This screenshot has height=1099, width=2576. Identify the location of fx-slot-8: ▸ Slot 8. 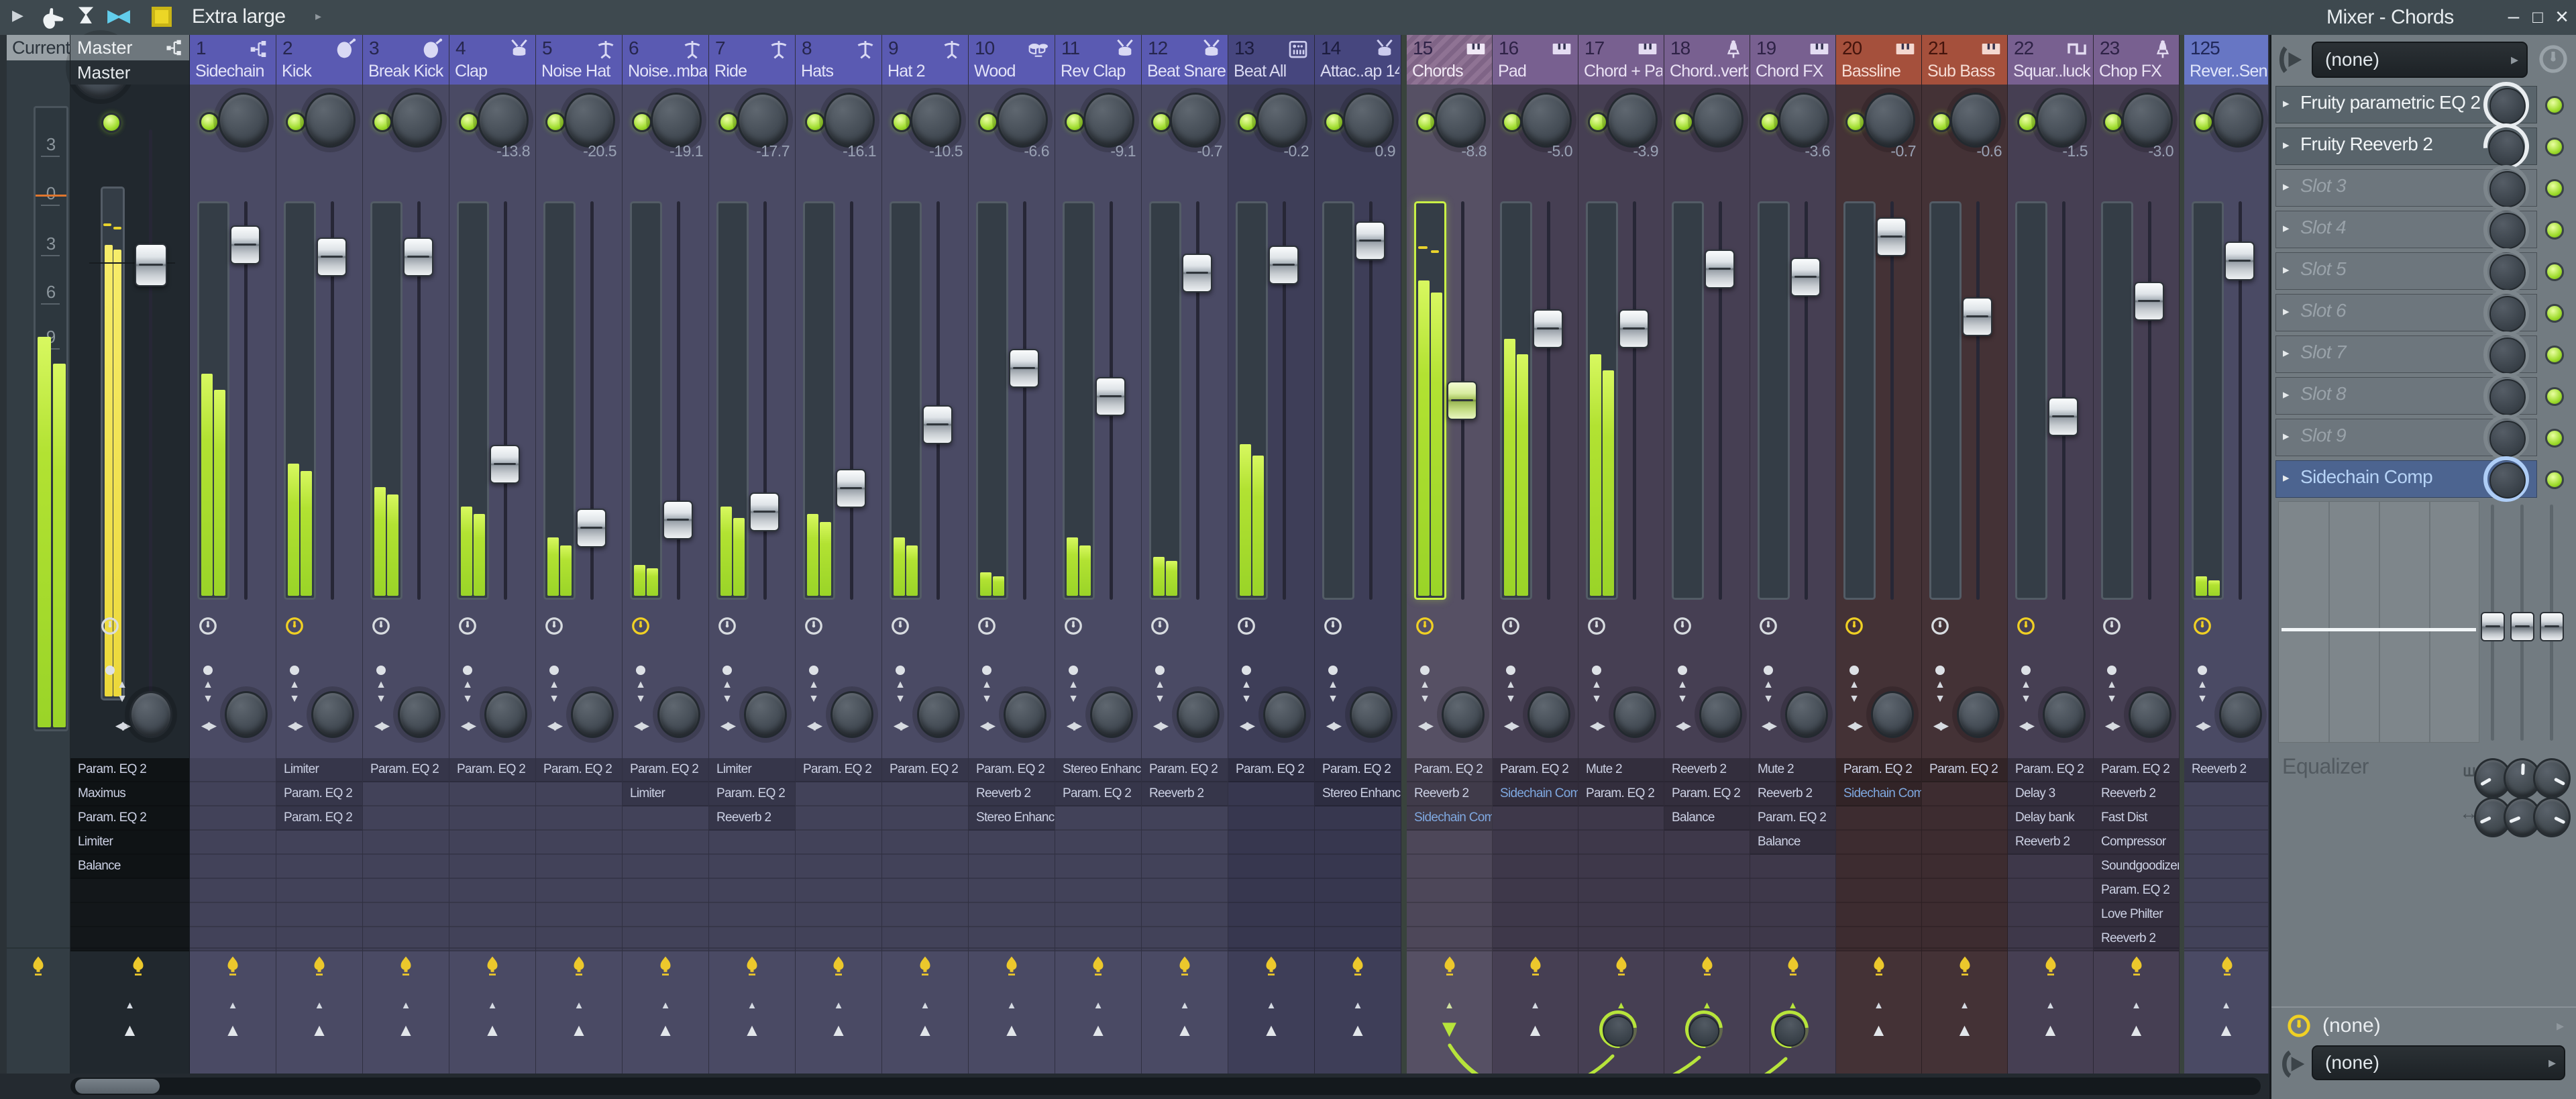
(2425, 396).